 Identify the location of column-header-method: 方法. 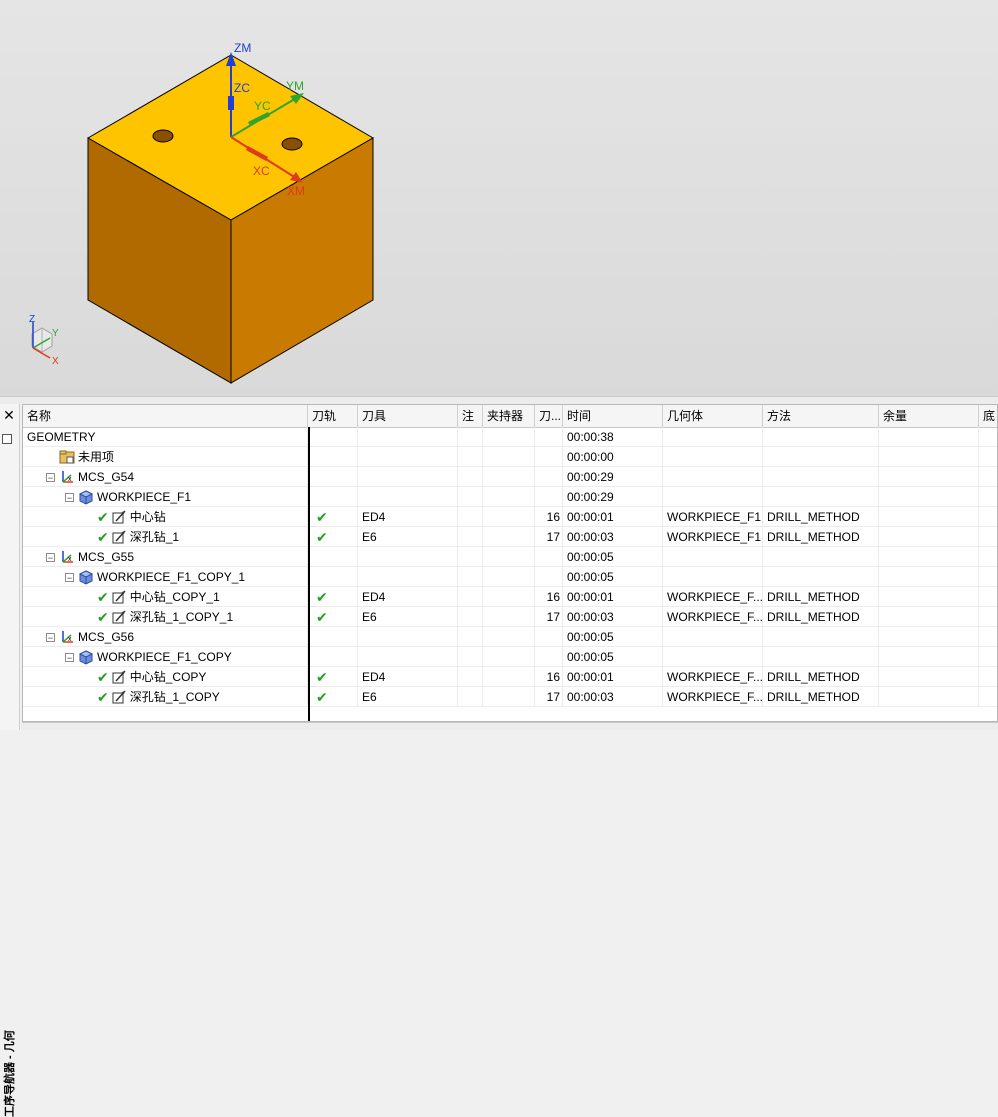
(821, 416).